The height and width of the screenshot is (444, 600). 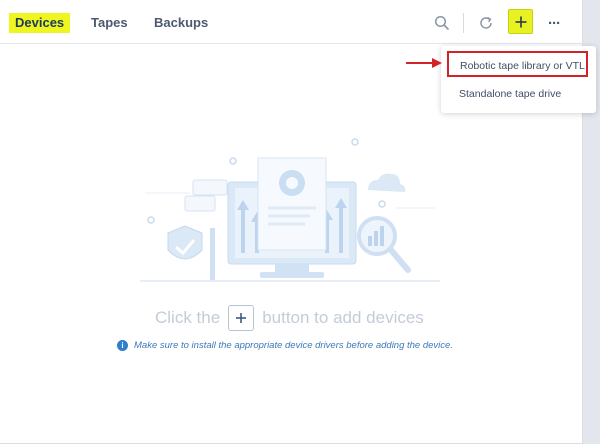 I want to click on refresh-button, so click(x=486, y=23).